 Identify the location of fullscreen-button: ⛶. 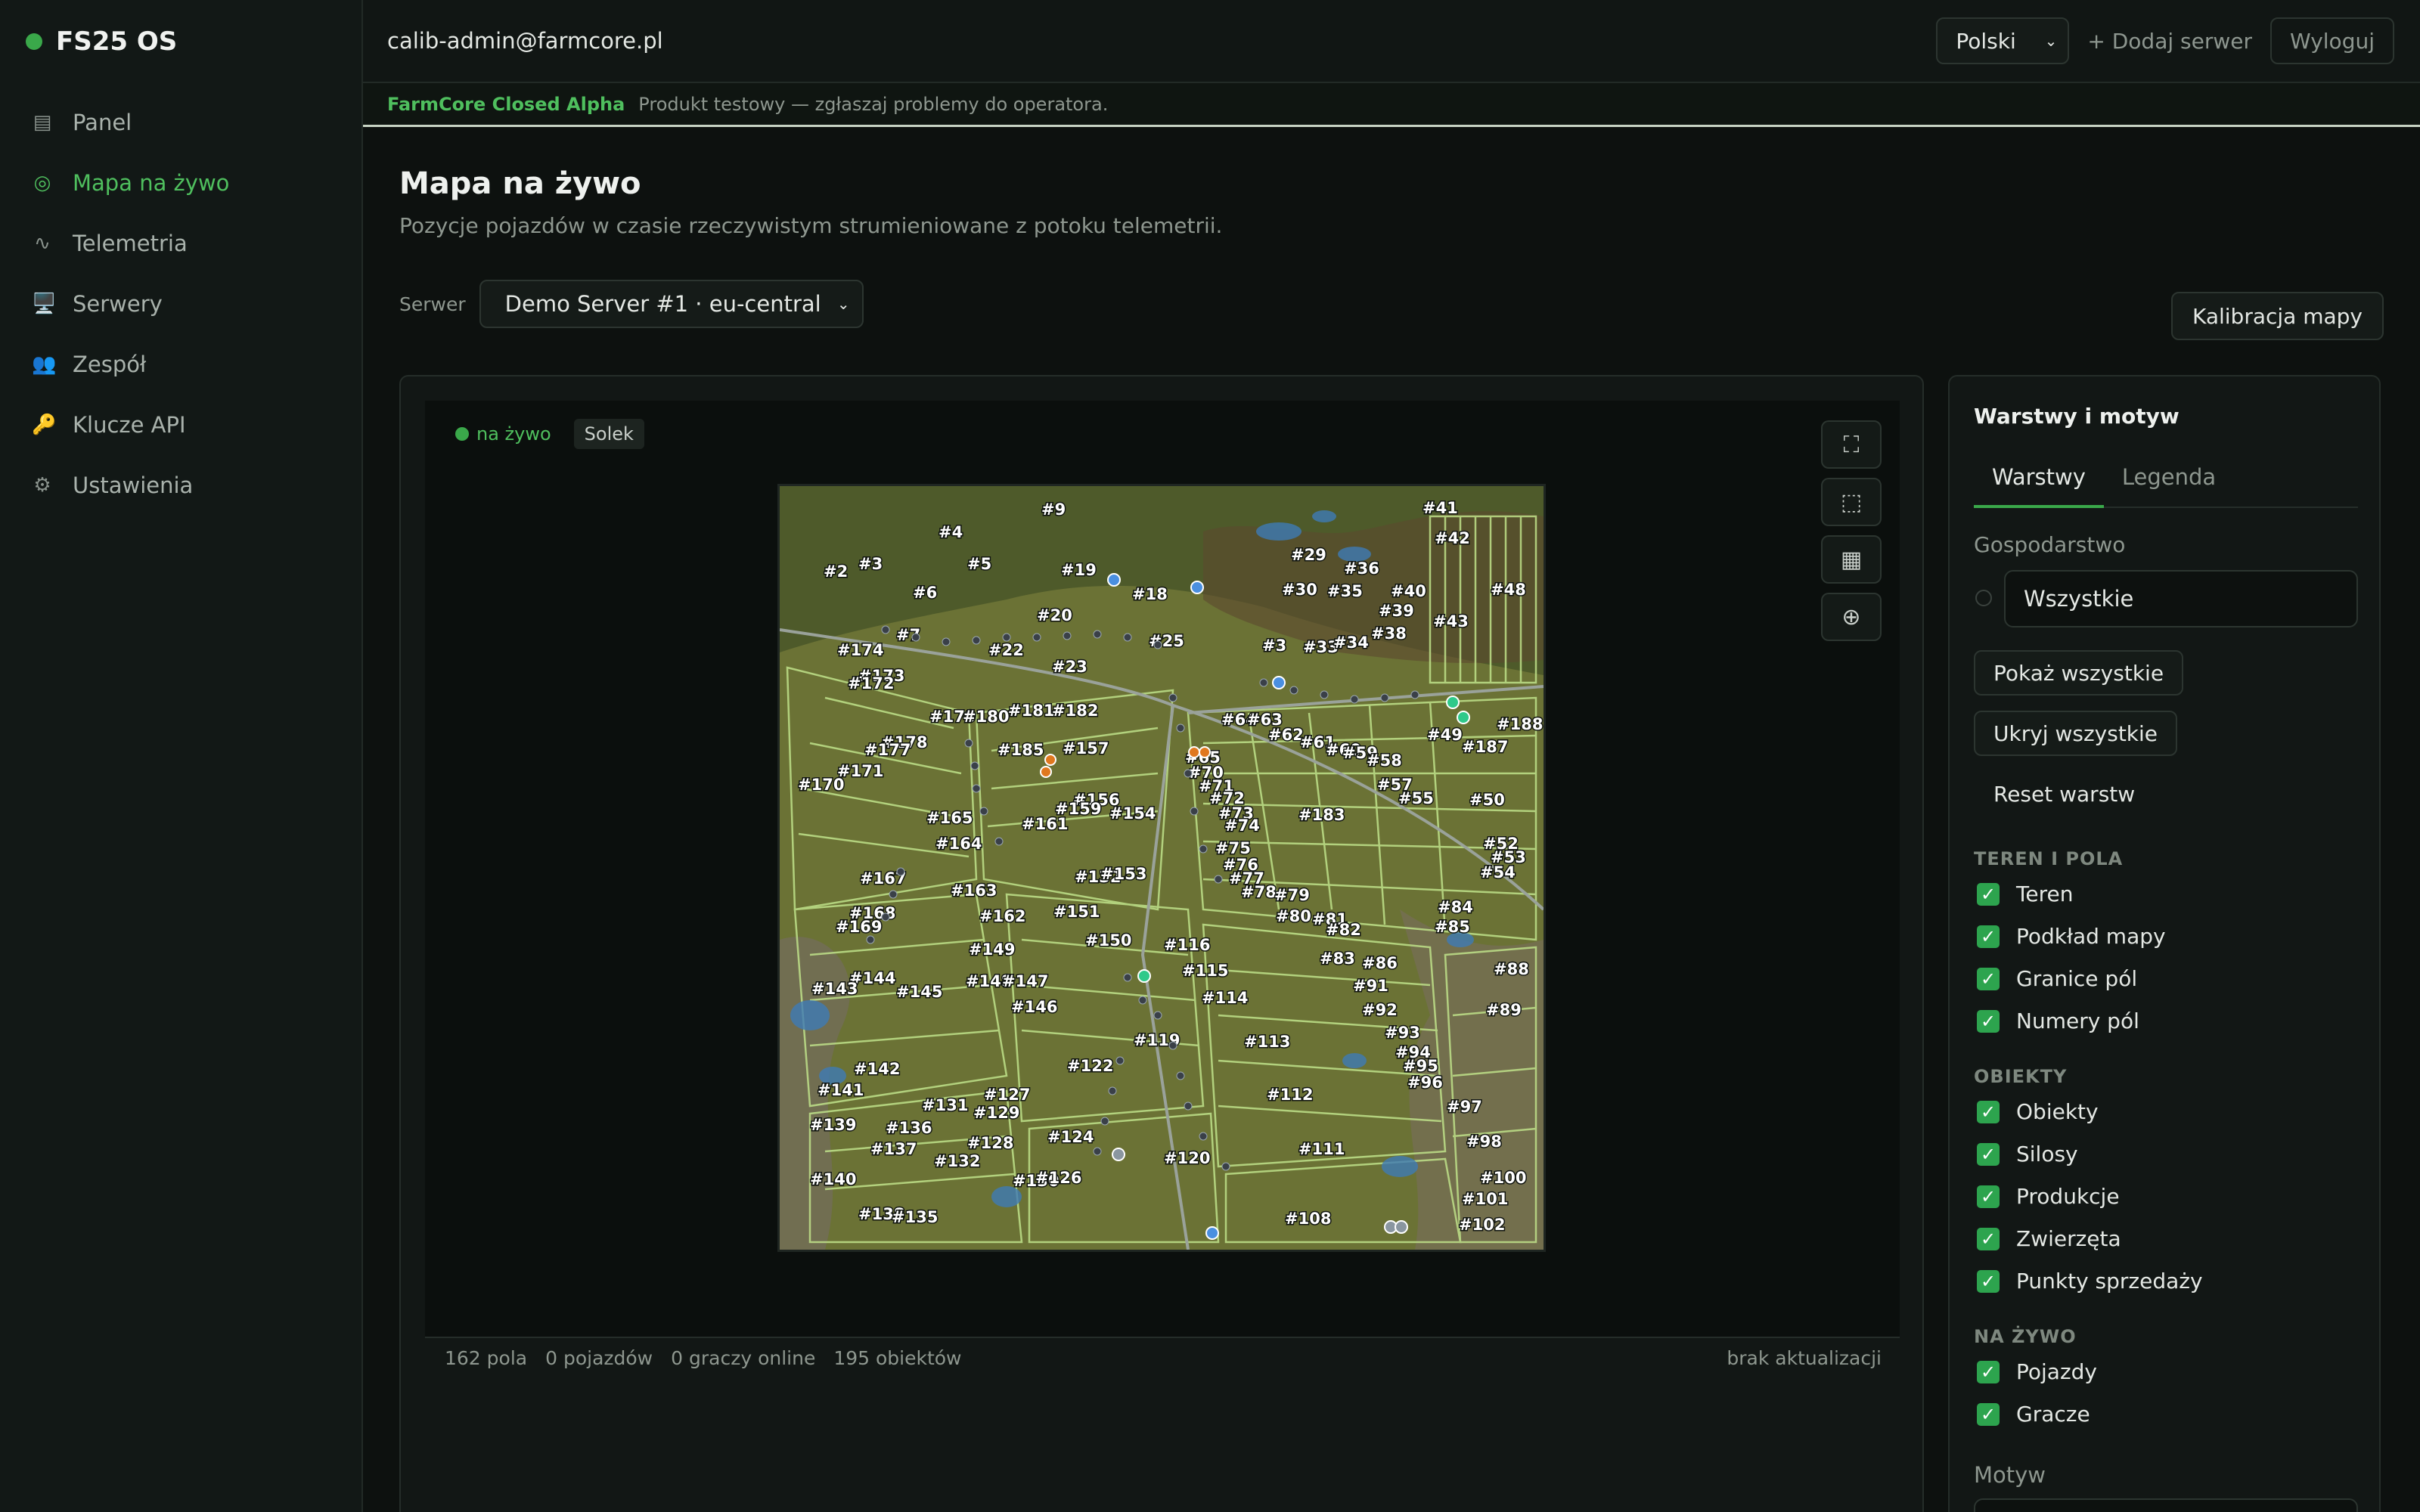
(1851, 444).